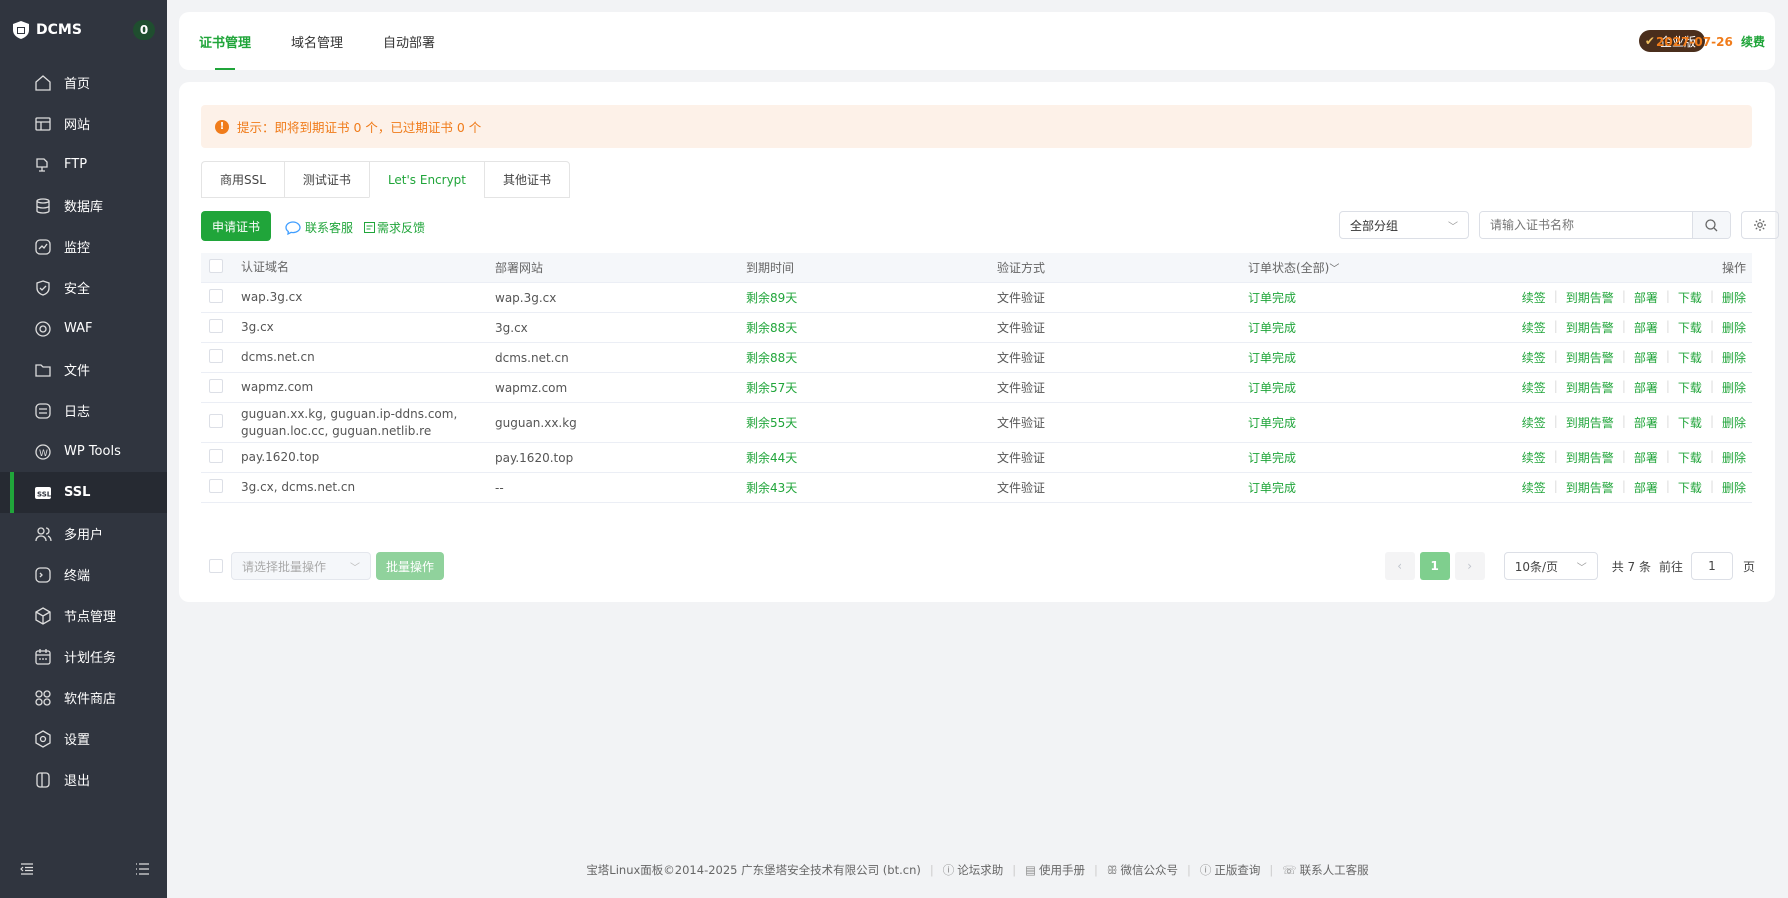  Describe the element at coordinates (326, 179) in the screenshot. I see `tab-test-cert: 测试证书` at that location.